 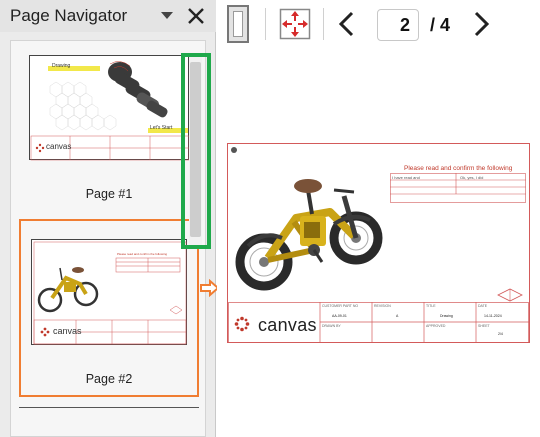 What do you see at coordinates (397, 316) in the screenshot?
I see `tb-field2-value: A` at bounding box center [397, 316].